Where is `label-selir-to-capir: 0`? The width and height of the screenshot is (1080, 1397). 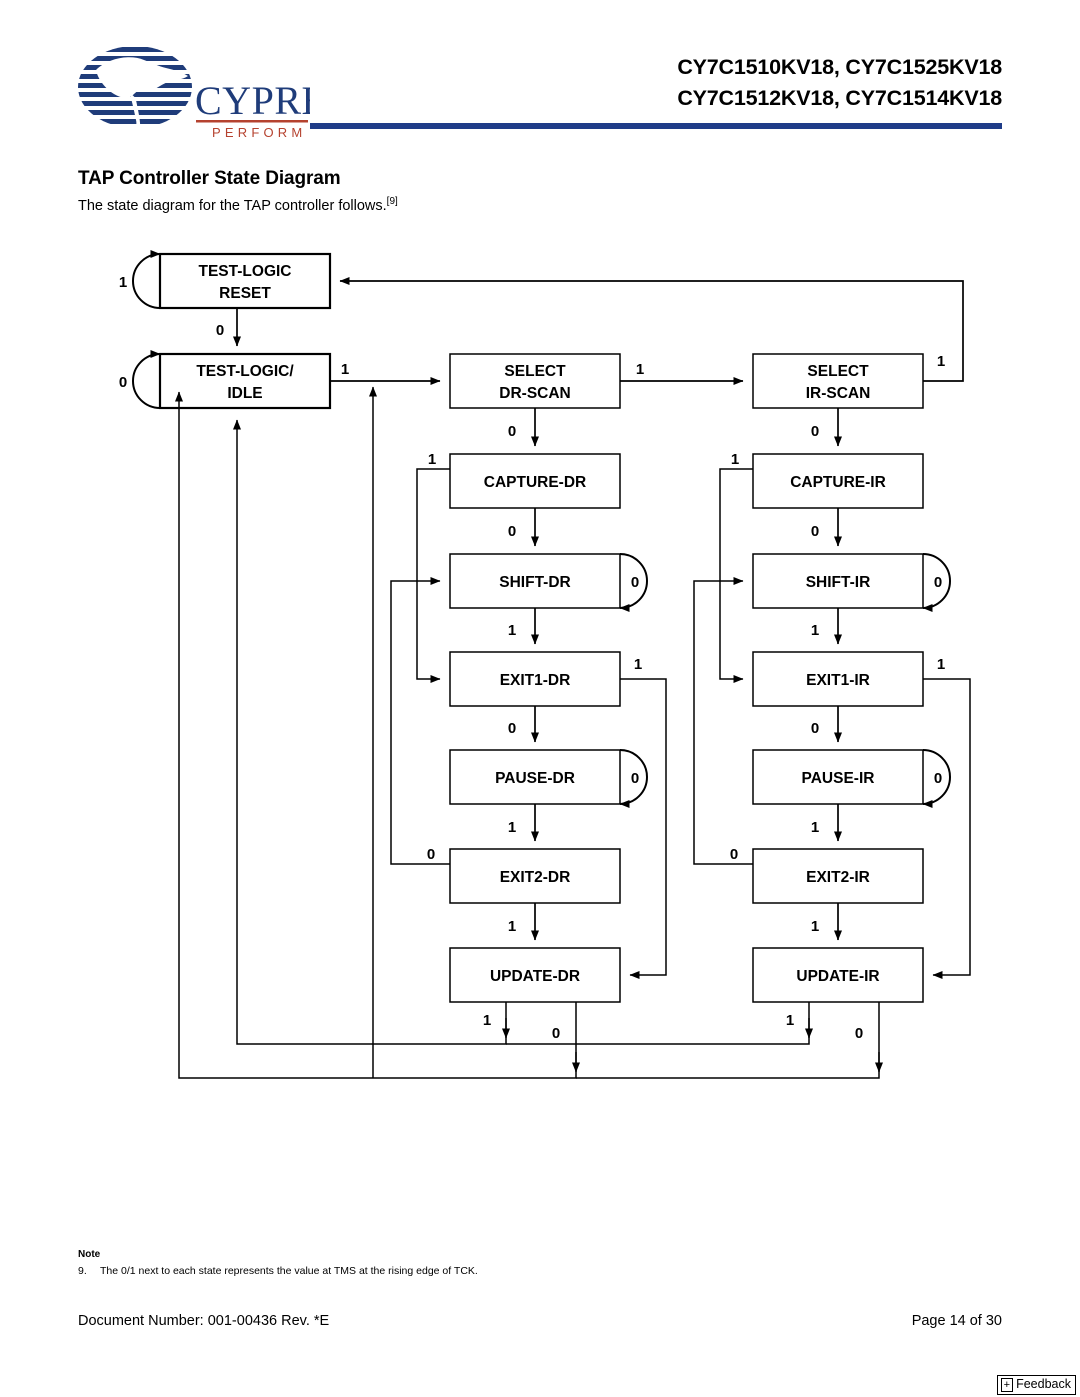 label-selir-to-capir: 0 is located at coordinates (815, 431).